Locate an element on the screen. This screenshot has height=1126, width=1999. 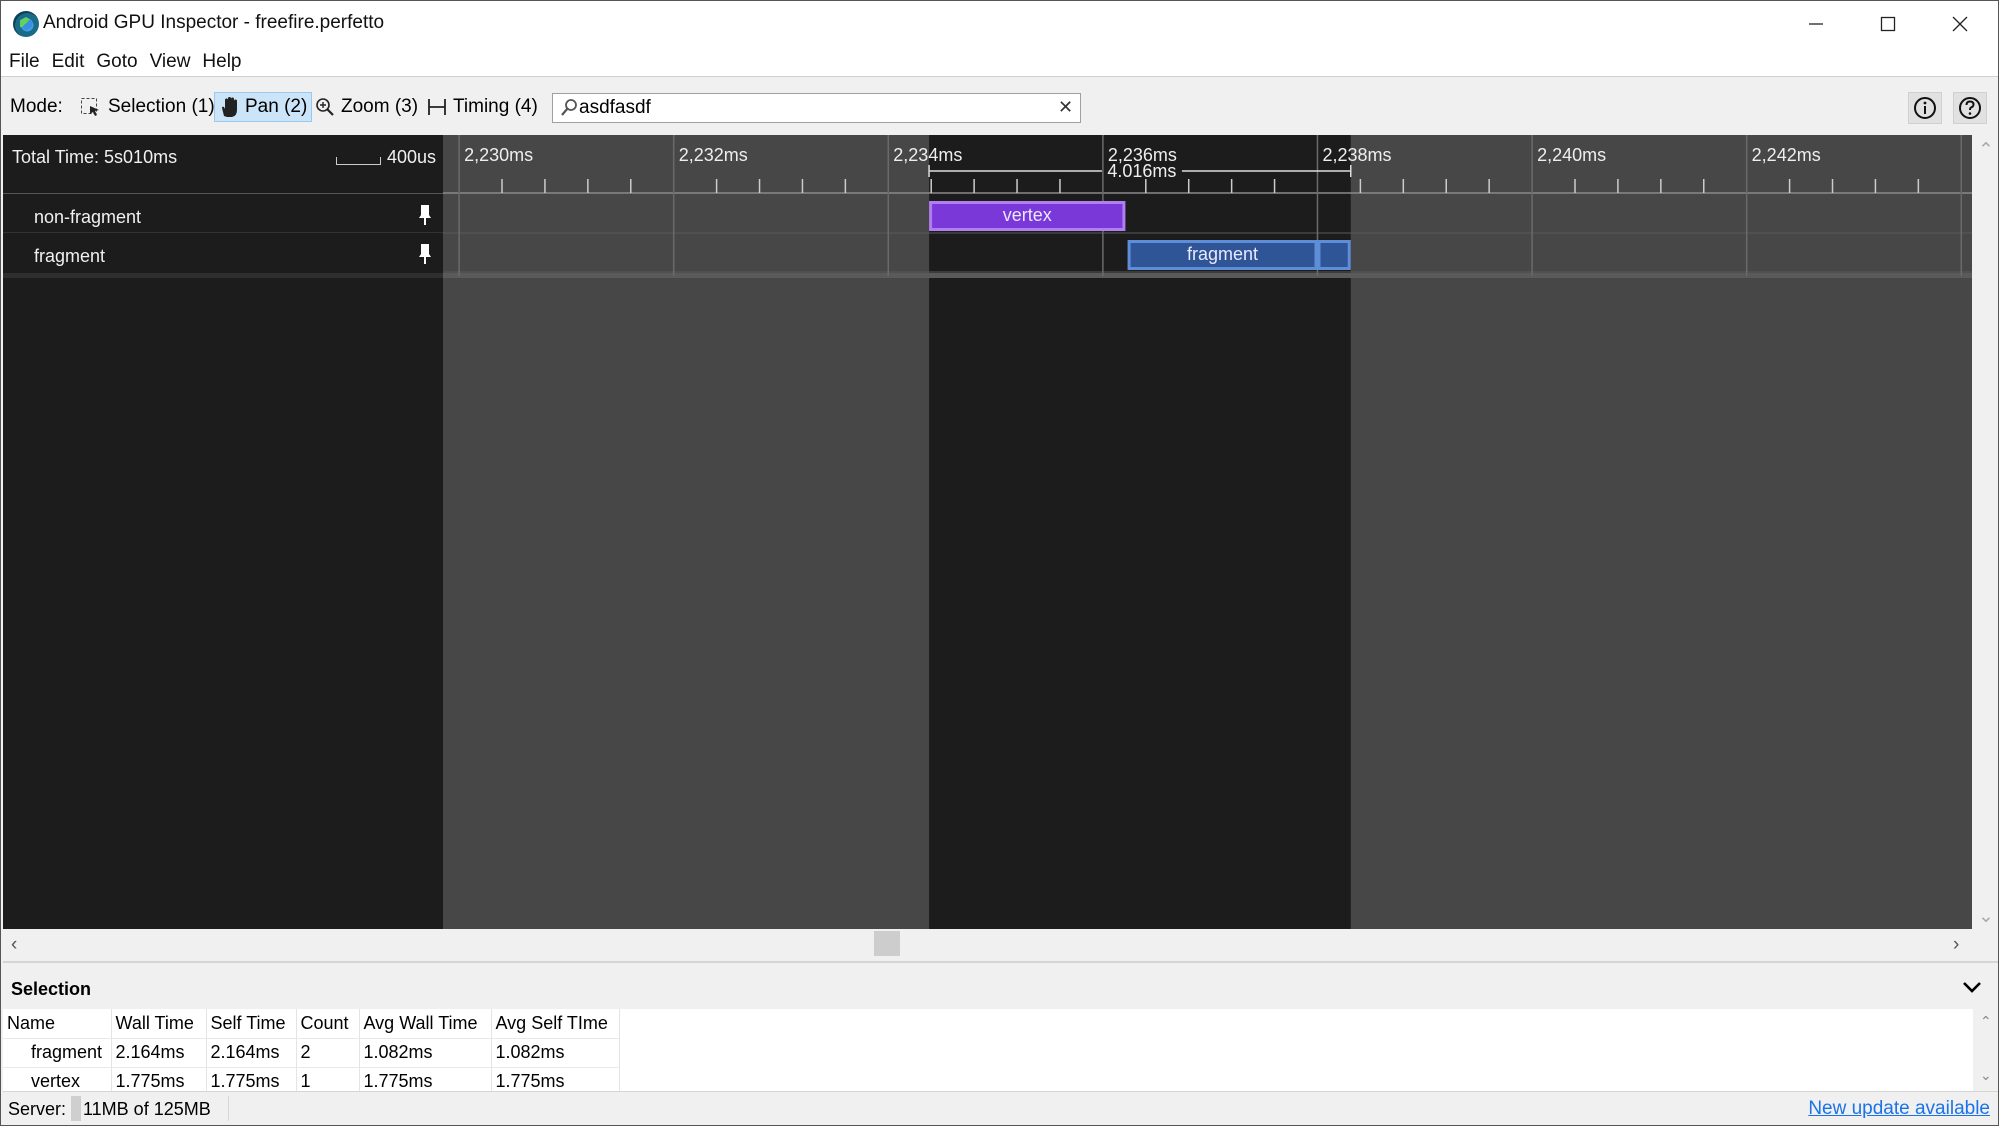
maximize-icon is located at coordinates (1888, 24).